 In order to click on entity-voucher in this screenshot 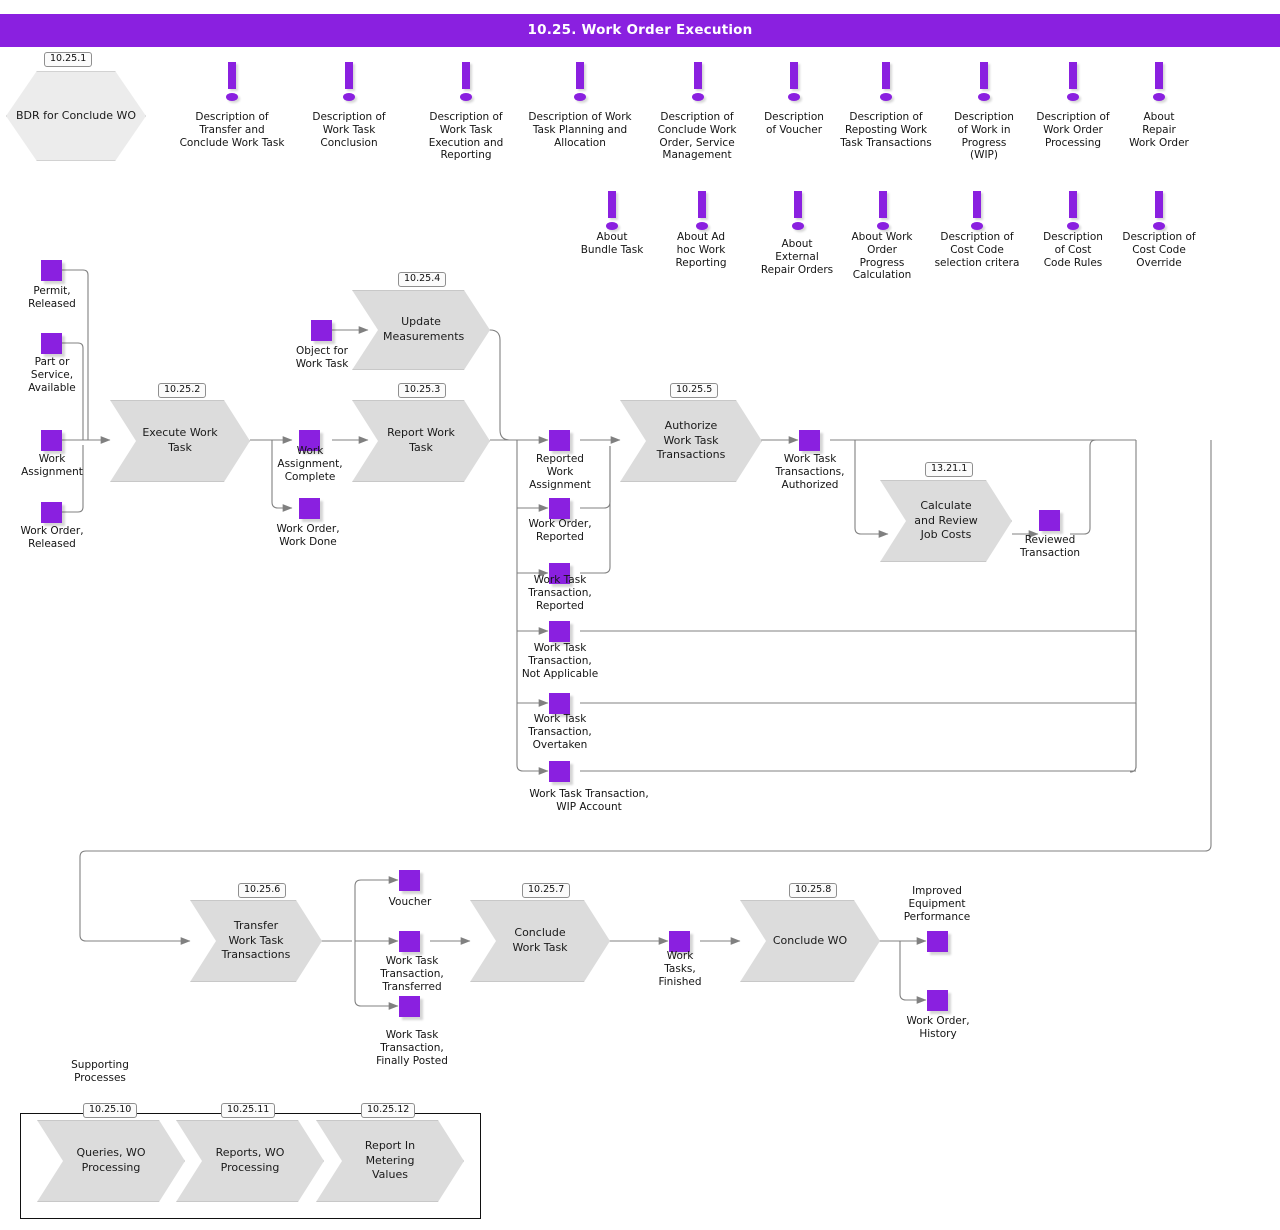, I will do `click(409, 880)`.